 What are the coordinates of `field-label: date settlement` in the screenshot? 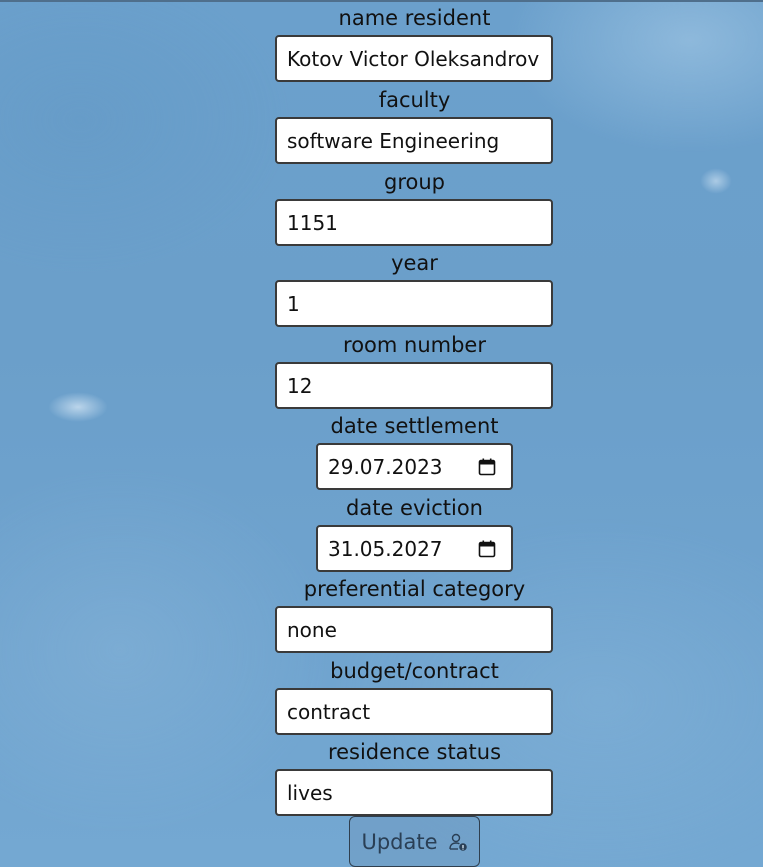 It's located at (414, 426).